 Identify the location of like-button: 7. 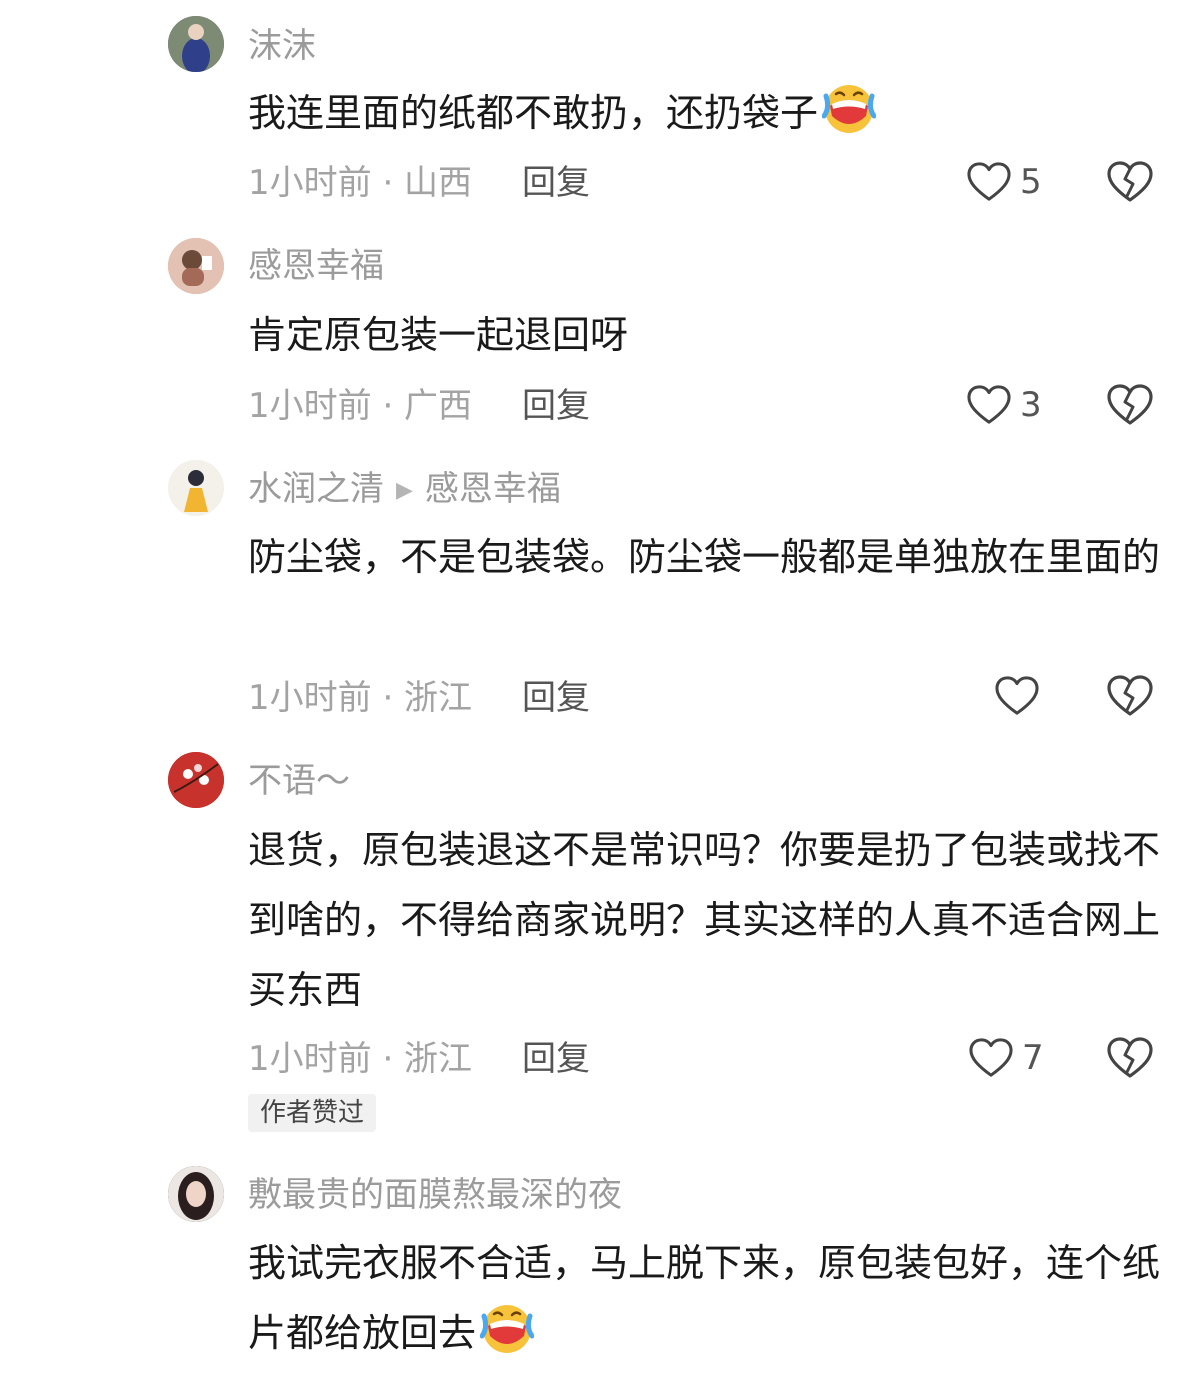
(1006, 1058).